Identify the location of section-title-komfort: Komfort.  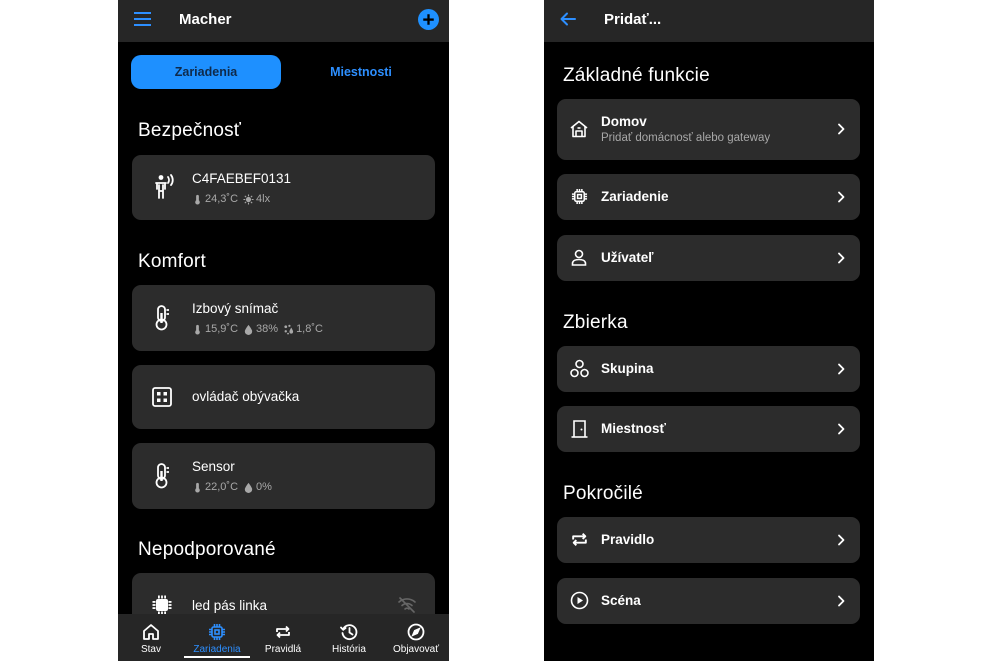
(172, 261).